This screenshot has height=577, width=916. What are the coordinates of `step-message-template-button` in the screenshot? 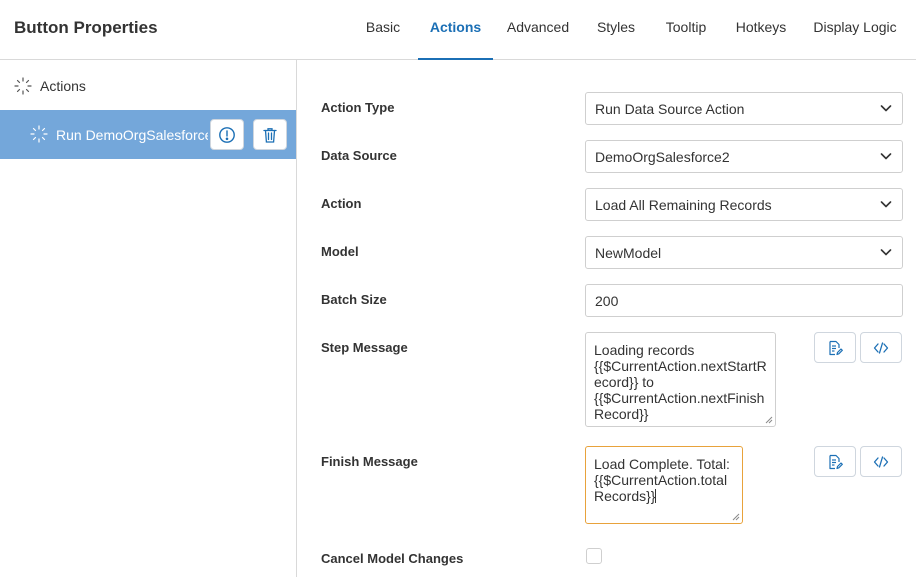 It's located at (835, 347).